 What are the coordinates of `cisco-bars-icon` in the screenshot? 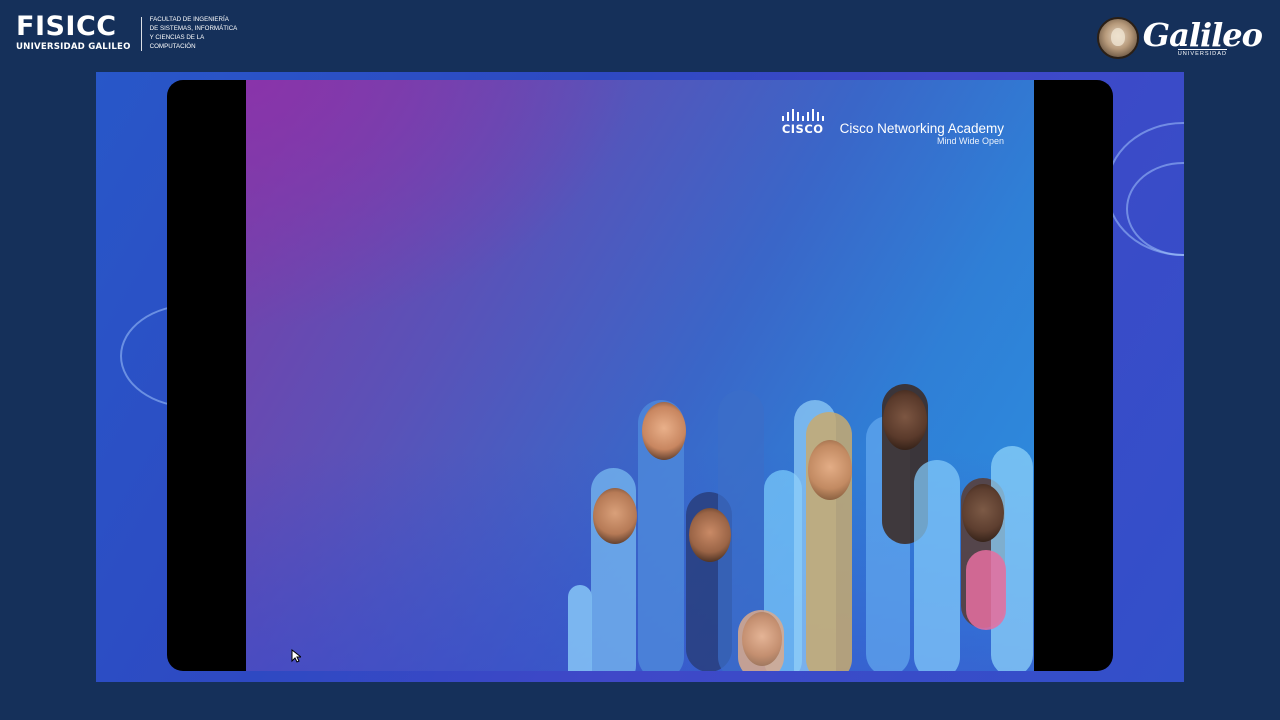 It's located at (802, 115).